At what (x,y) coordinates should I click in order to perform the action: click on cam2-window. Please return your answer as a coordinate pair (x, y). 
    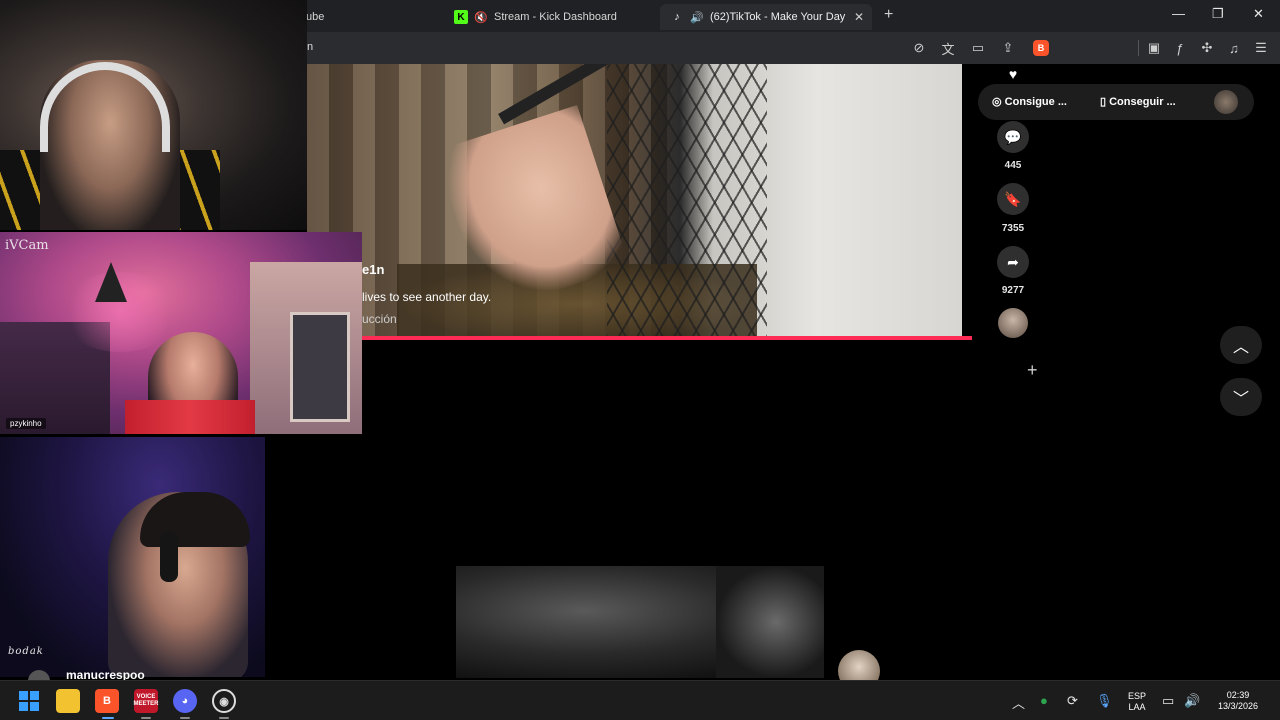
    Looking at the image, I should click on (320, 367).